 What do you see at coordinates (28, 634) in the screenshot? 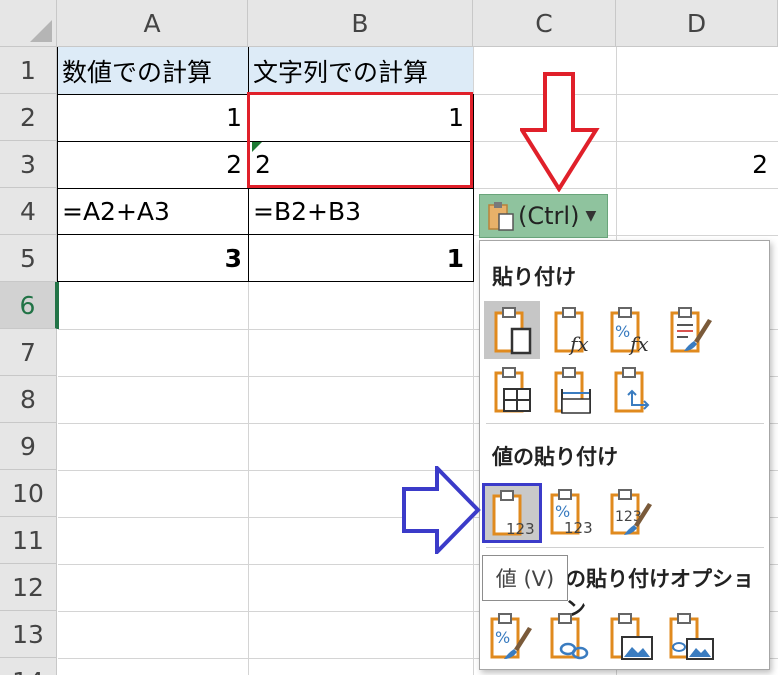
I see `row-header-13: 13` at bounding box center [28, 634].